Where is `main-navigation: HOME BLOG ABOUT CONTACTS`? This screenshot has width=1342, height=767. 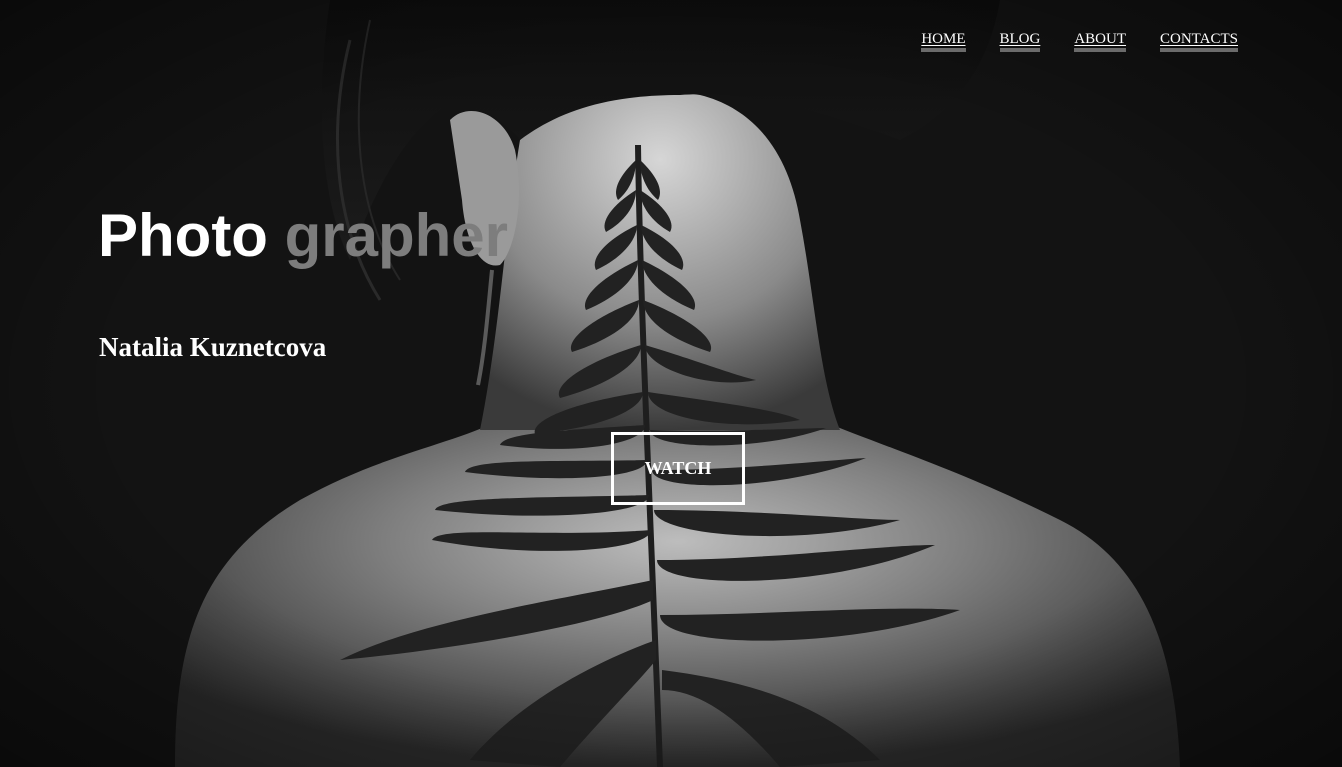
main-navigation: HOME BLOG ABOUT CONTACTS is located at coordinates (1079, 41).